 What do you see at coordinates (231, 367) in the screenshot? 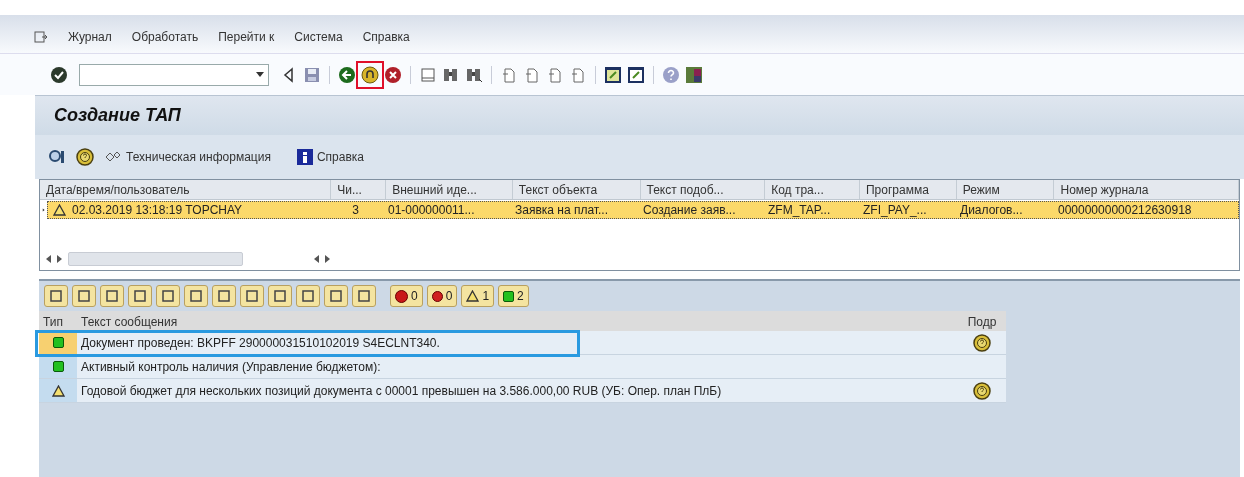
I see `message-text: Активный контроль наличия (Управление бюджетом):` at bounding box center [231, 367].